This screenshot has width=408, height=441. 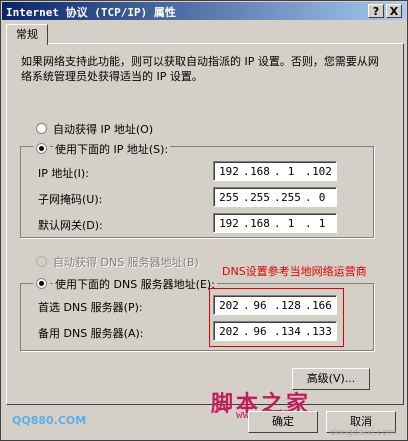 What do you see at coordinates (322, 331) in the screenshot?
I see `octet: 133` at bounding box center [322, 331].